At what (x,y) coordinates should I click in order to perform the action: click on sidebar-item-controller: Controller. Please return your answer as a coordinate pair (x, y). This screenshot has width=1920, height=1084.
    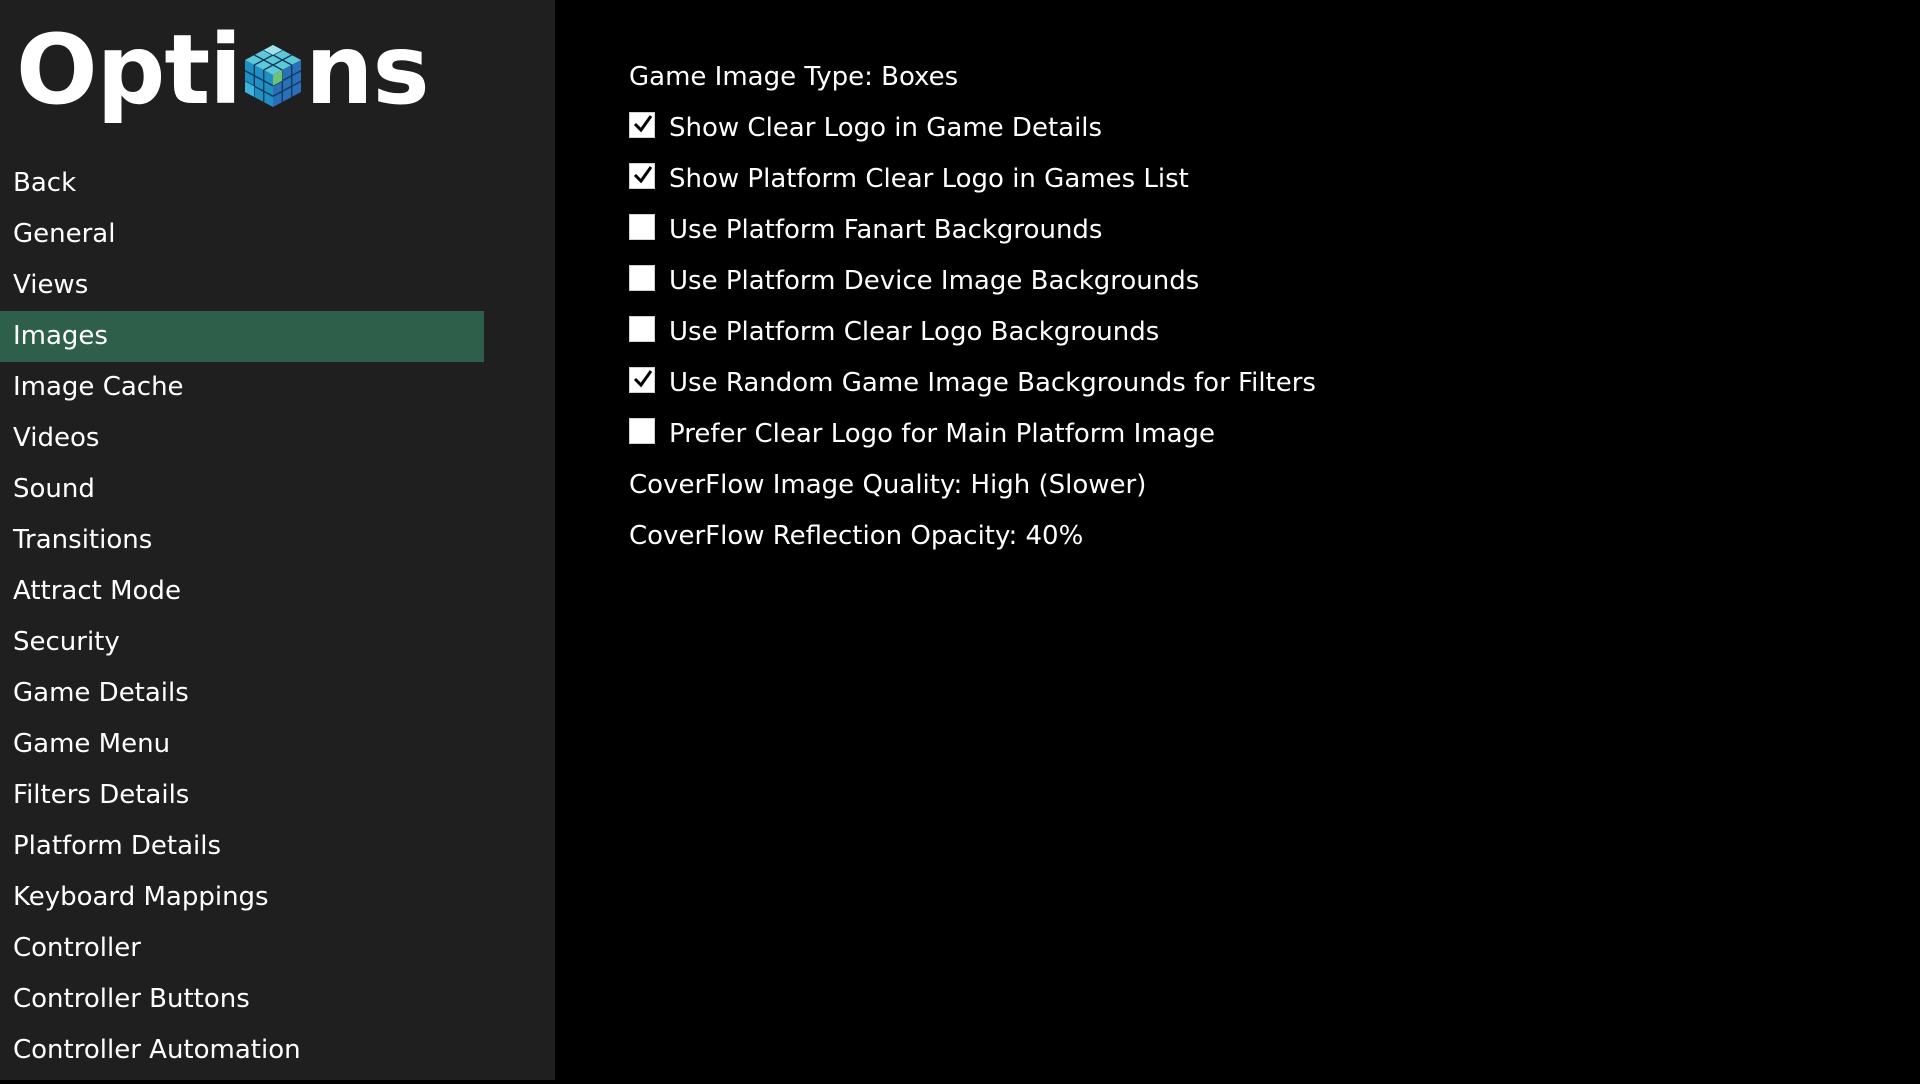
    Looking at the image, I should click on (242, 948).